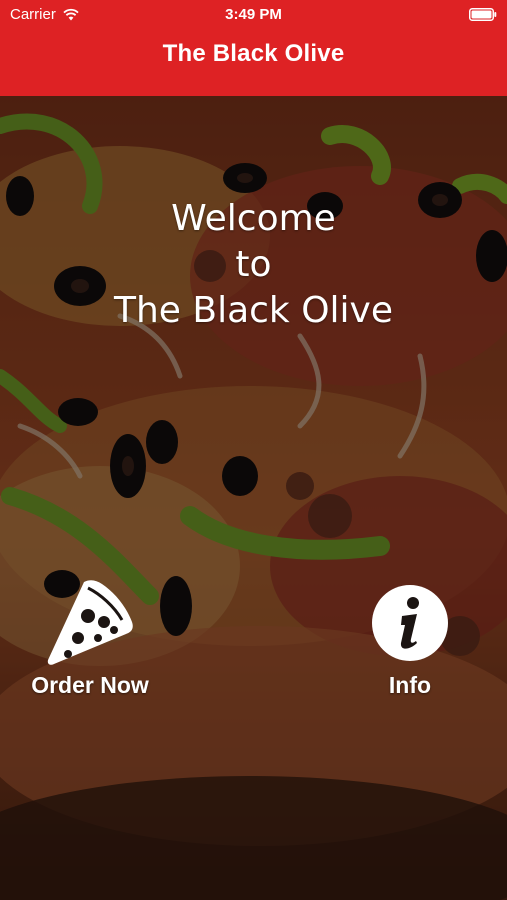  Describe the element at coordinates (483, 14) in the screenshot. I see `battery-icon` at that location.